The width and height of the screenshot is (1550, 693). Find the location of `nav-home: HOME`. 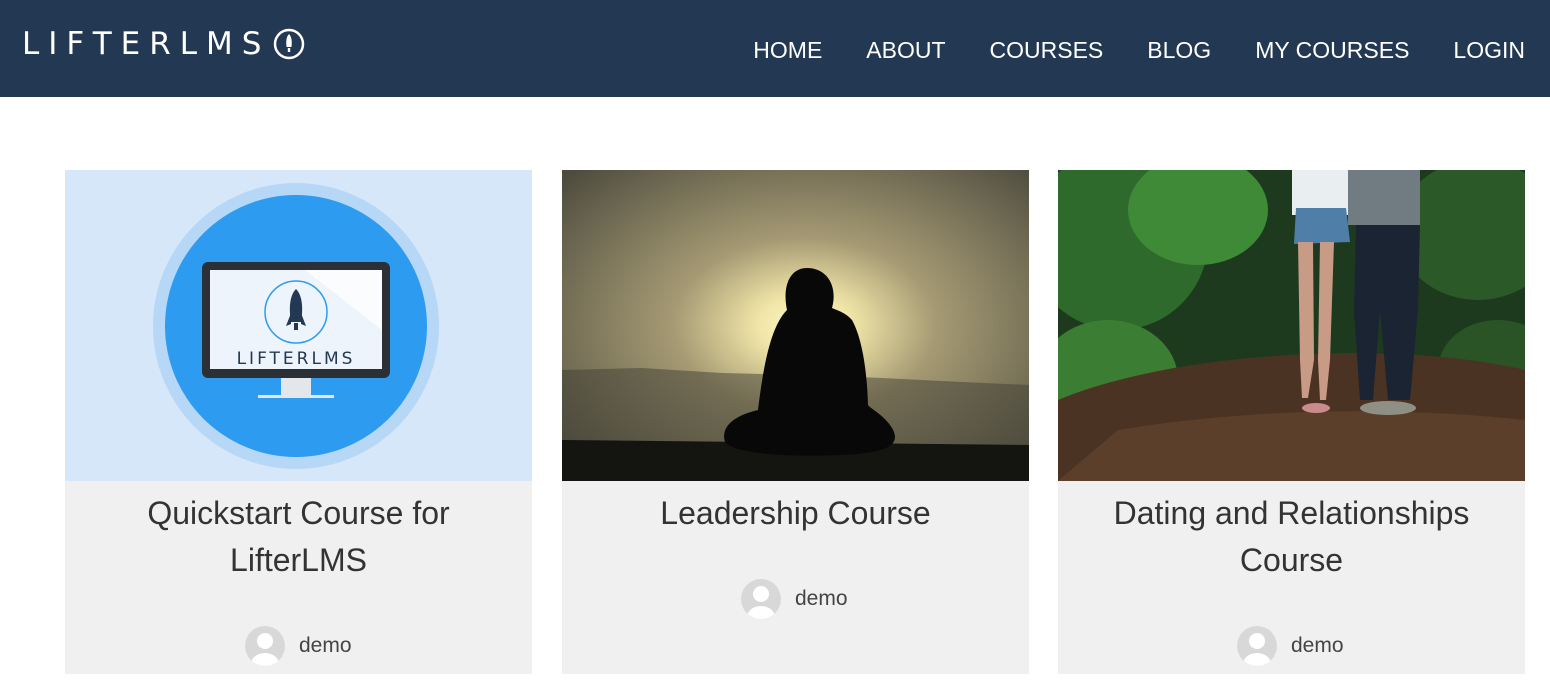

nav-home: HOME is located at coordinates (787, 50).